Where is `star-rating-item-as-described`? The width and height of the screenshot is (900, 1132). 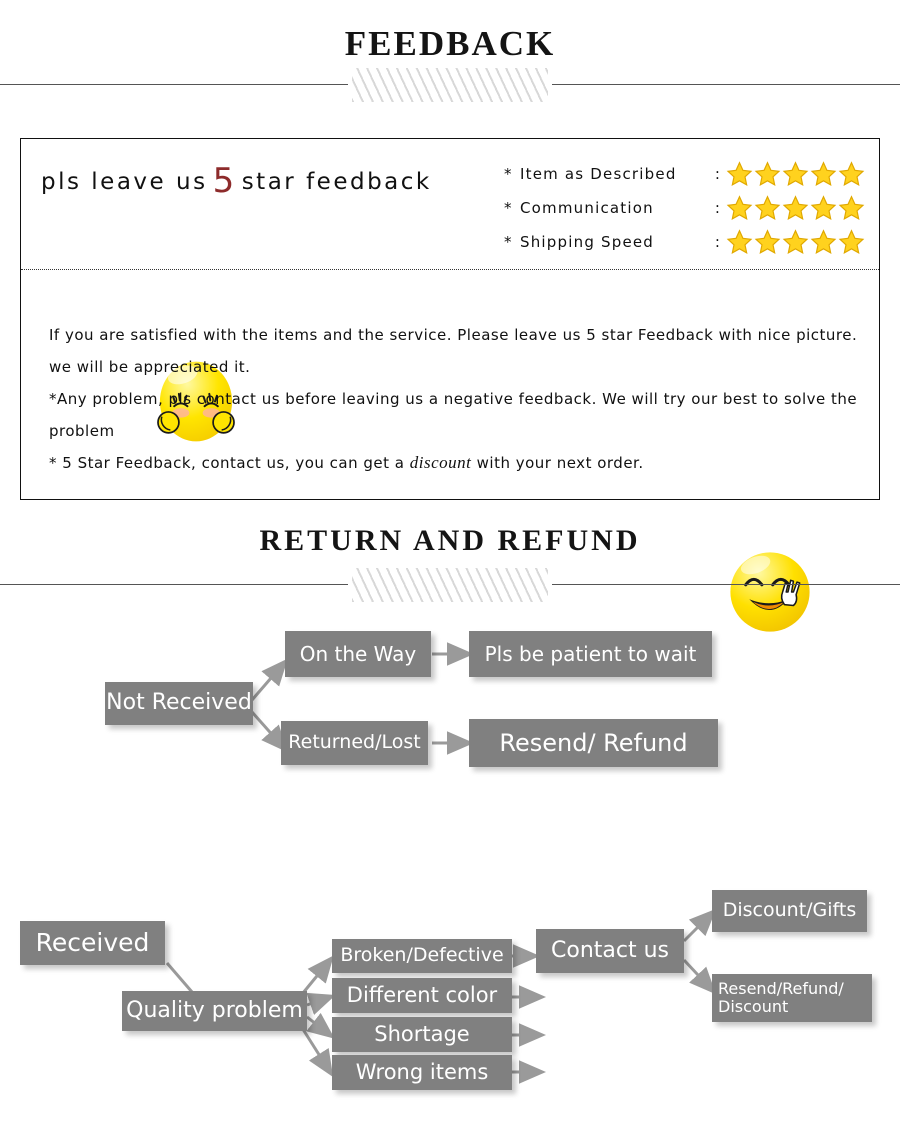
star-rating-item-as-described is located at coordinates (795, 174).